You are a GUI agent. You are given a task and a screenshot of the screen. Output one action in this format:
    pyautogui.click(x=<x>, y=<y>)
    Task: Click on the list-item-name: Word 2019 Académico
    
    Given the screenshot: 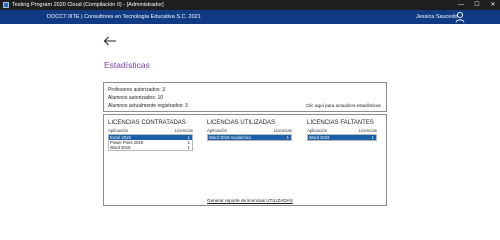 What is the action you would take?
    pyautogui.click(x=230, y=137)
    